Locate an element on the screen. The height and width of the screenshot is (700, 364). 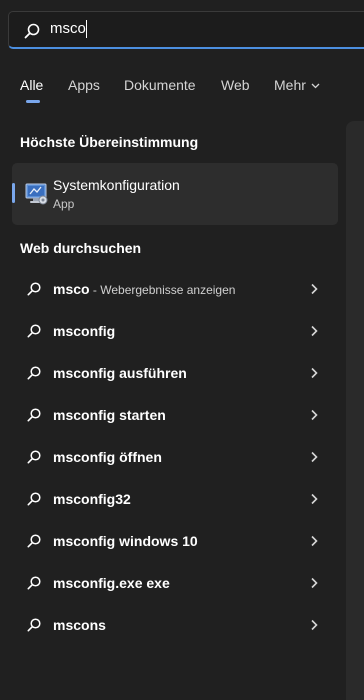
tab-dokumente: Dokumente is located at coordinates (160, 85).